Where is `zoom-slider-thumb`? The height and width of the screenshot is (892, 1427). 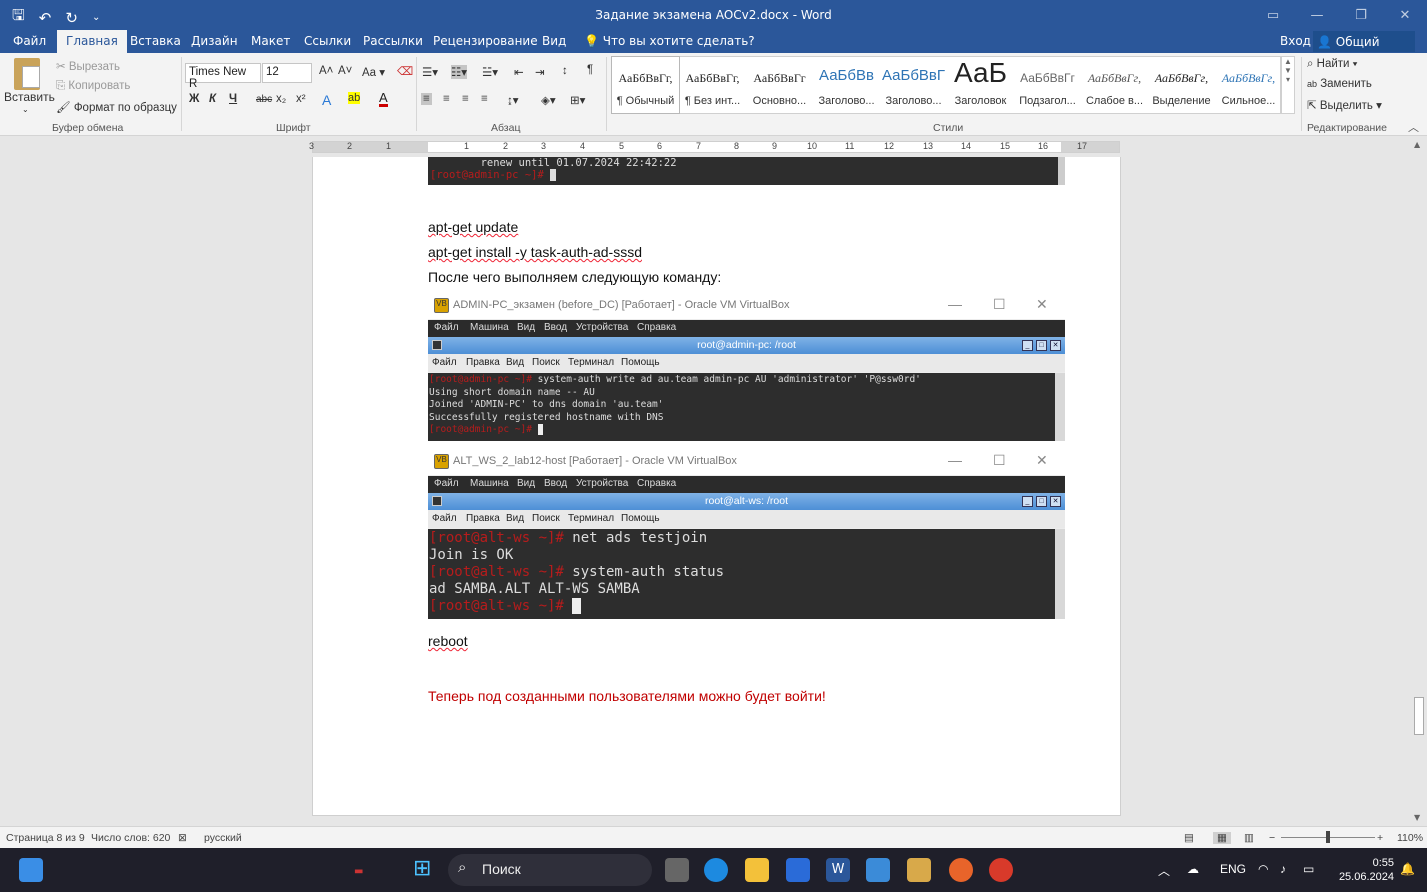 zoom-slider-thumb is located at coordinates (1328, 837).